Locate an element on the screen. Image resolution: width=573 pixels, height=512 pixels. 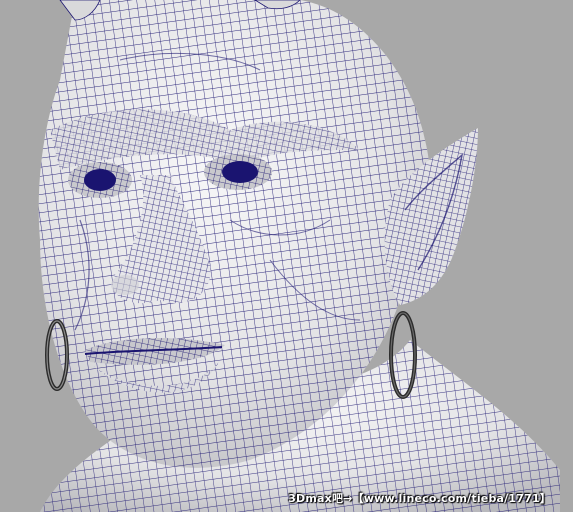
eye-right is located at coordinates (238, 172).